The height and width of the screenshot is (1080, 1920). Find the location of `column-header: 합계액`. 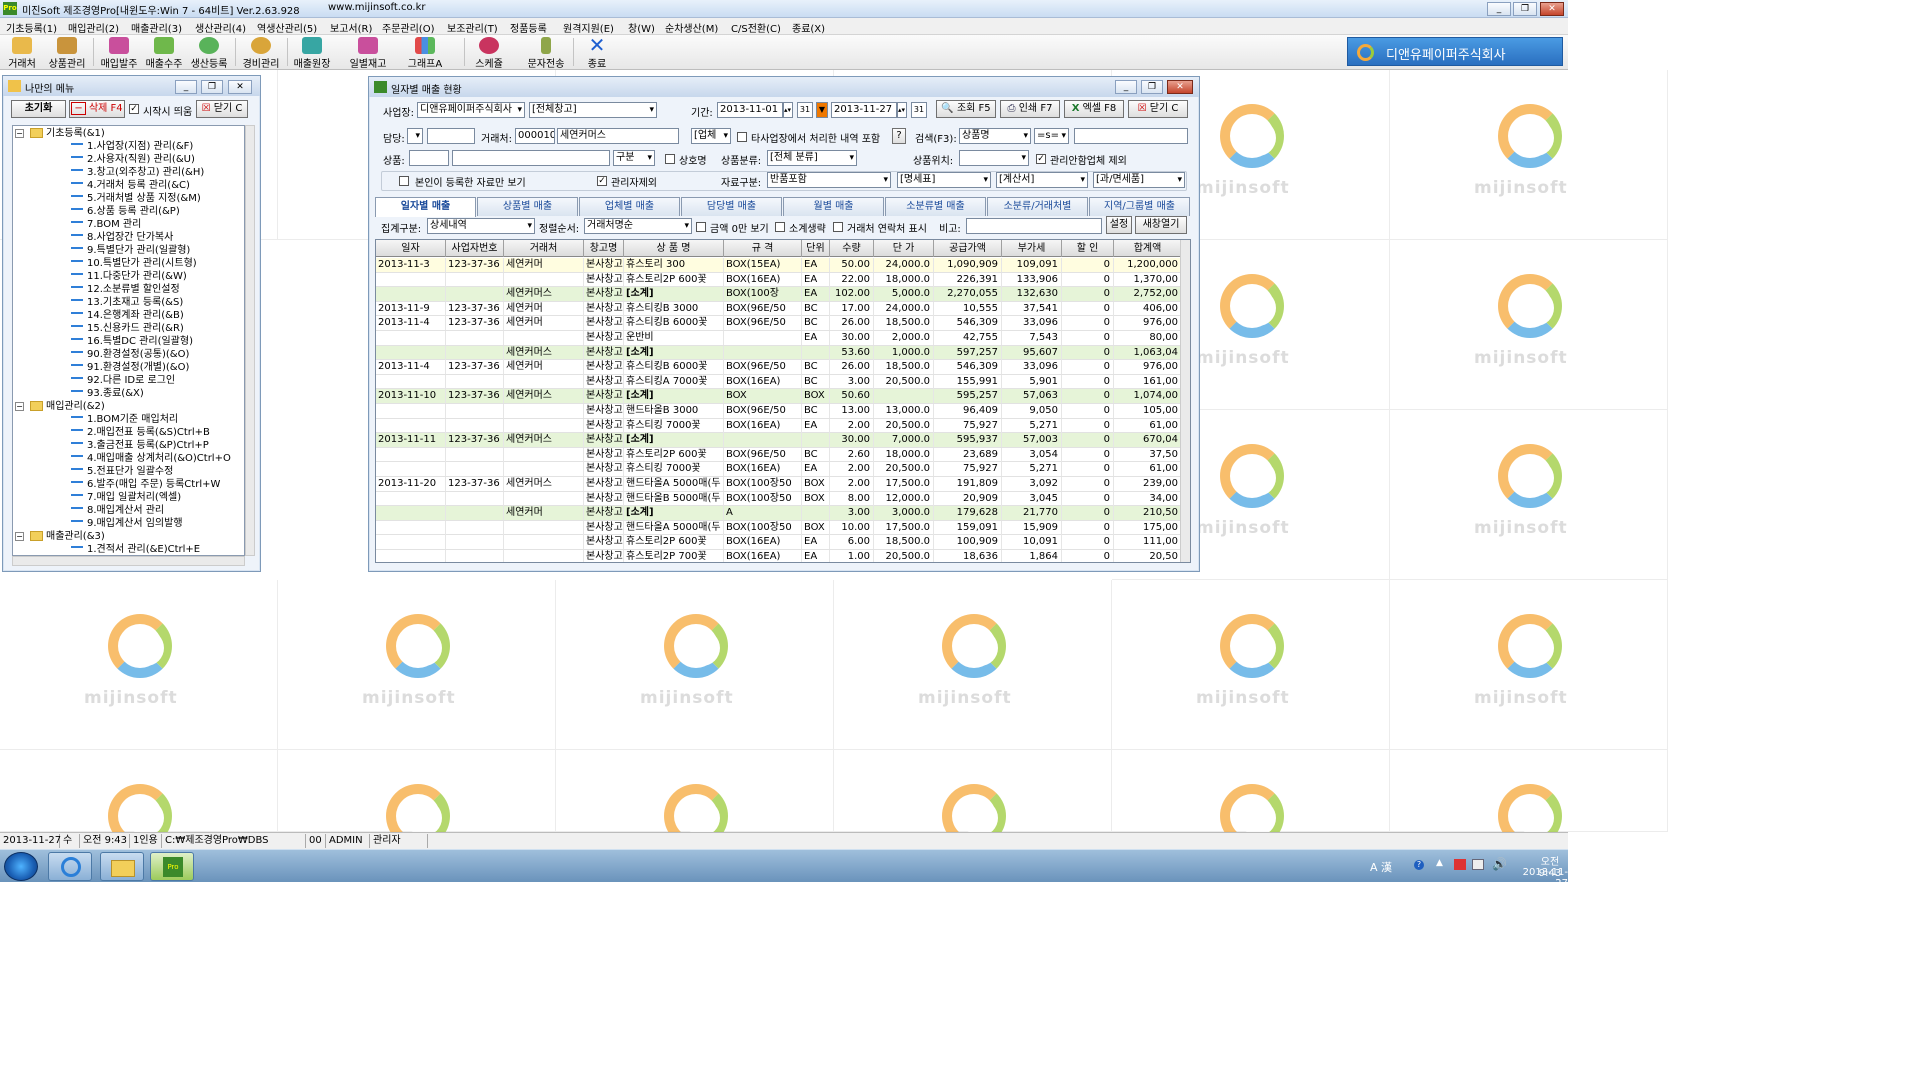

column-header: 합계액 is located at coordinates (1148, 248).